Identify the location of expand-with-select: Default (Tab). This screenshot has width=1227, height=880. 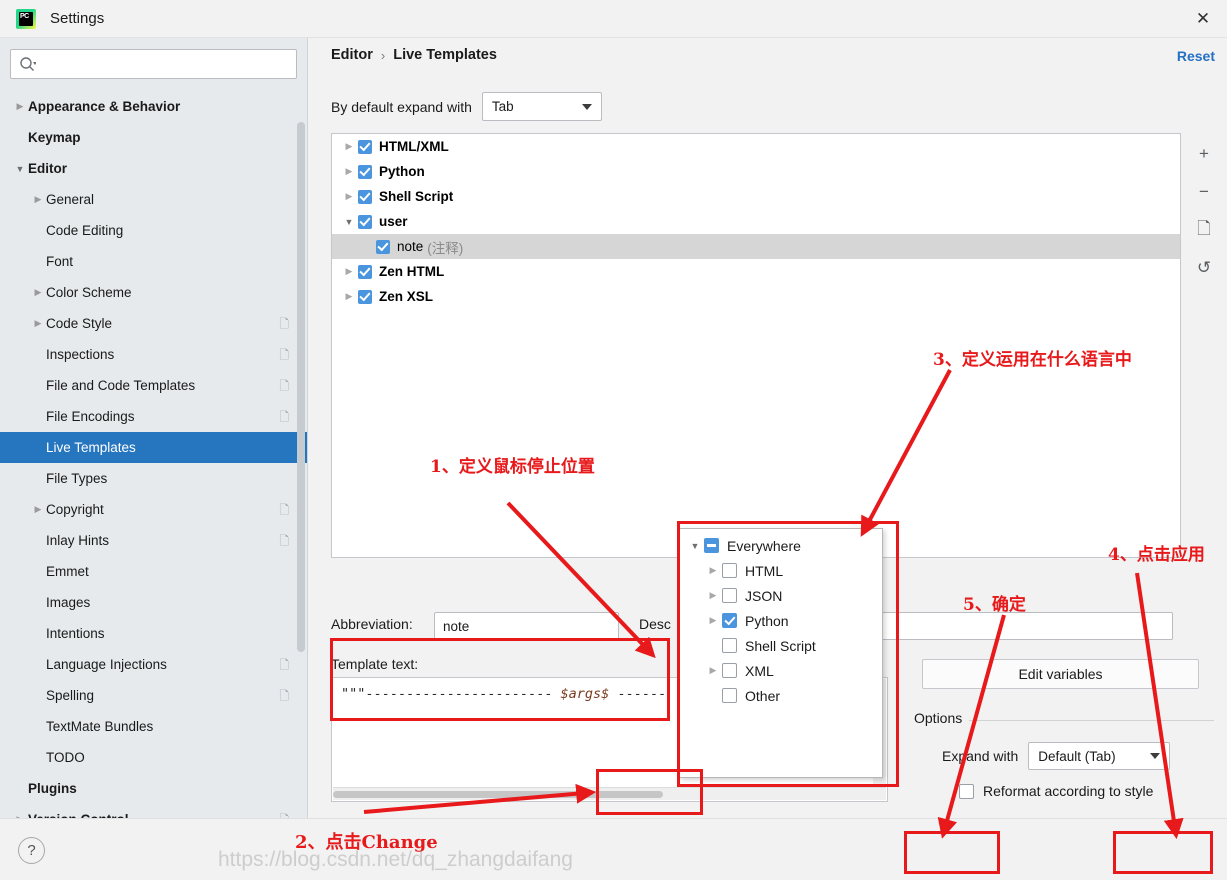
(1099, 756).